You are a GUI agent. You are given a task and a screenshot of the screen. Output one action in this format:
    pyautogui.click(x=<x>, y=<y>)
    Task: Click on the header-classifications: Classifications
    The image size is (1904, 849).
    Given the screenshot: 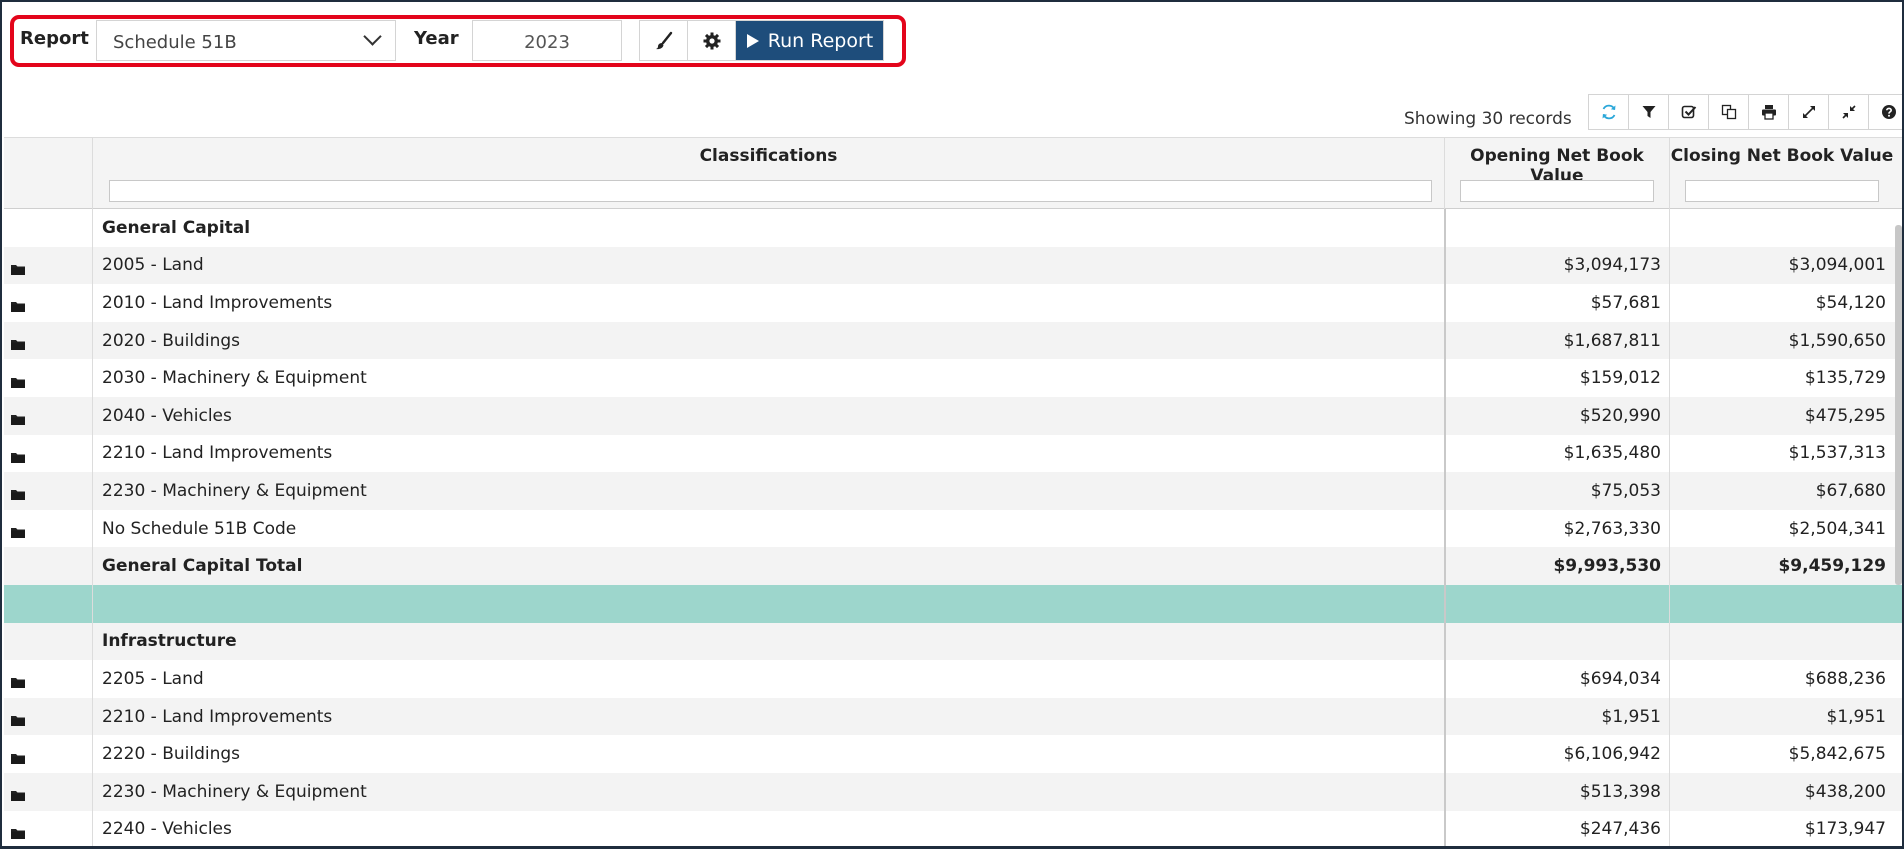 What is the action you would take?
    pyautogui.click(x=768, y=174)
    